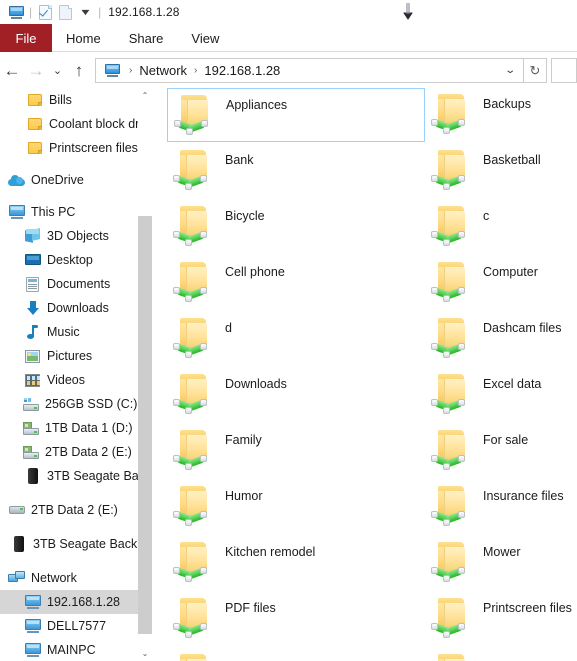 Image resolution: width=577 pixels, height=661 pixels. I want to click on file-list-item: PDF files, so click(296, 619).